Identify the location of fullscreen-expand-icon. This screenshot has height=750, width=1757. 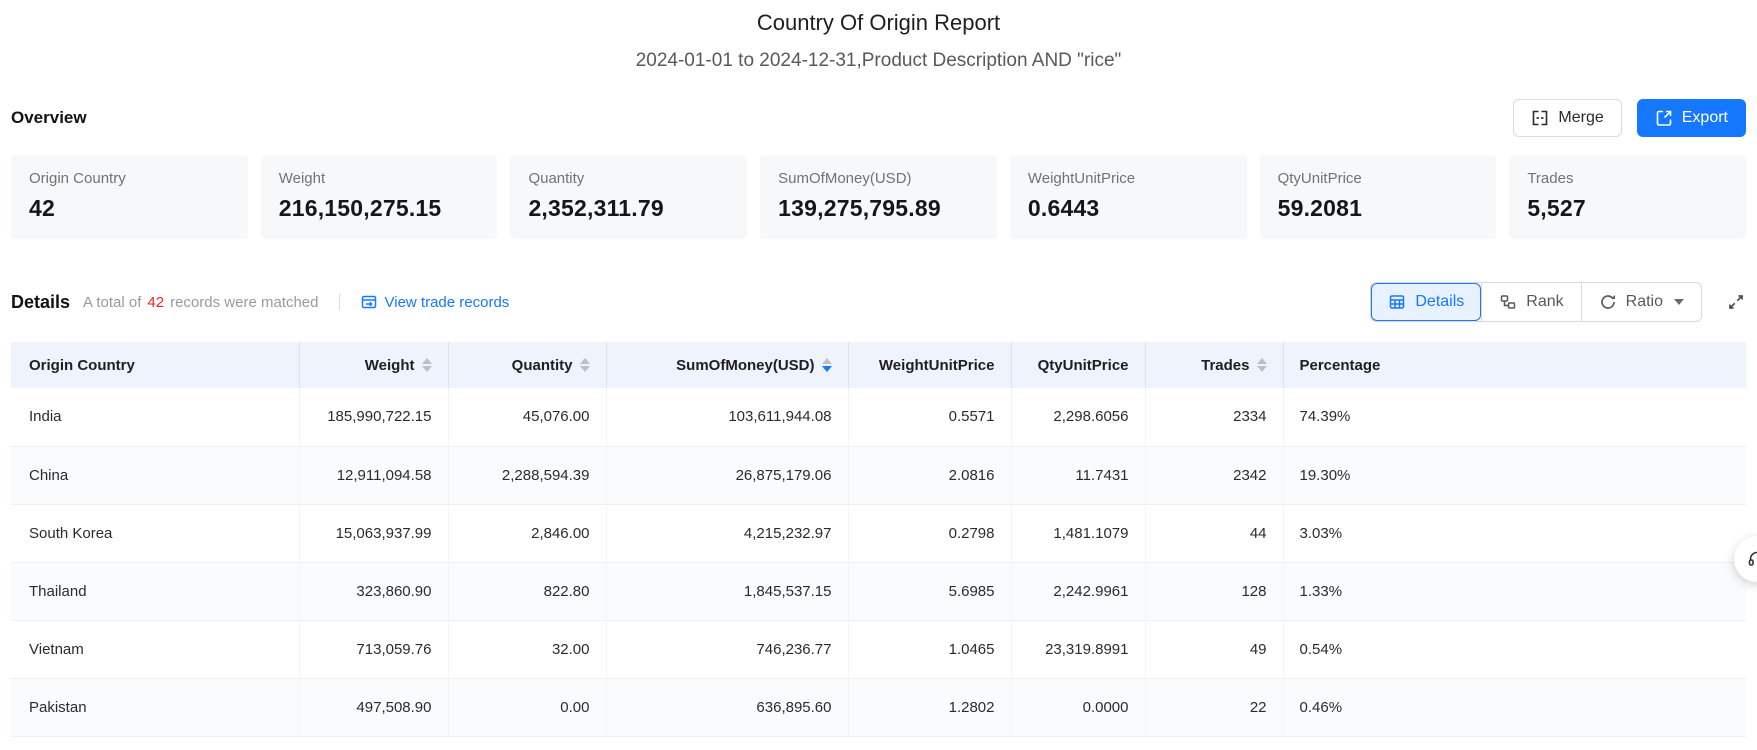
(1736, 302).